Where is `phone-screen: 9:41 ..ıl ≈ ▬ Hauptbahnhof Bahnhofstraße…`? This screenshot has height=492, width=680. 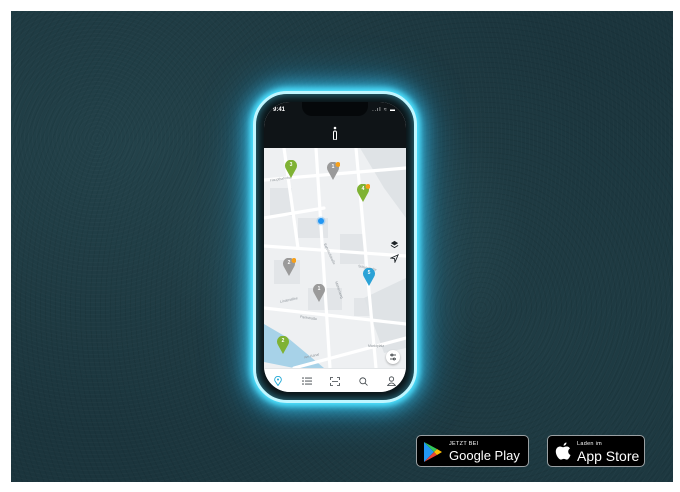
phone-screen: 9:41 ..ıl ≈ ▬ Hauptbahnhof Bahnhofstraße… is located at coordinates (335, 247).